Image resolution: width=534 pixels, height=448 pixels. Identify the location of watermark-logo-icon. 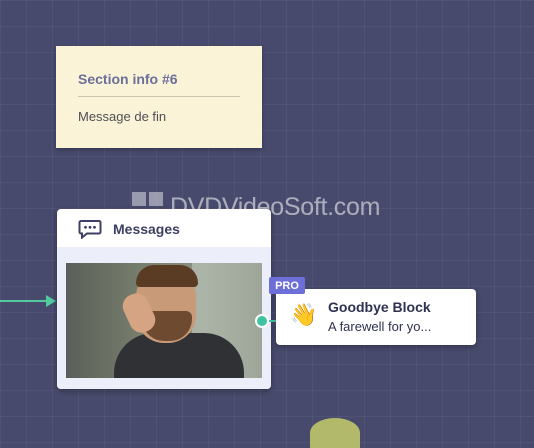
(147, 207).